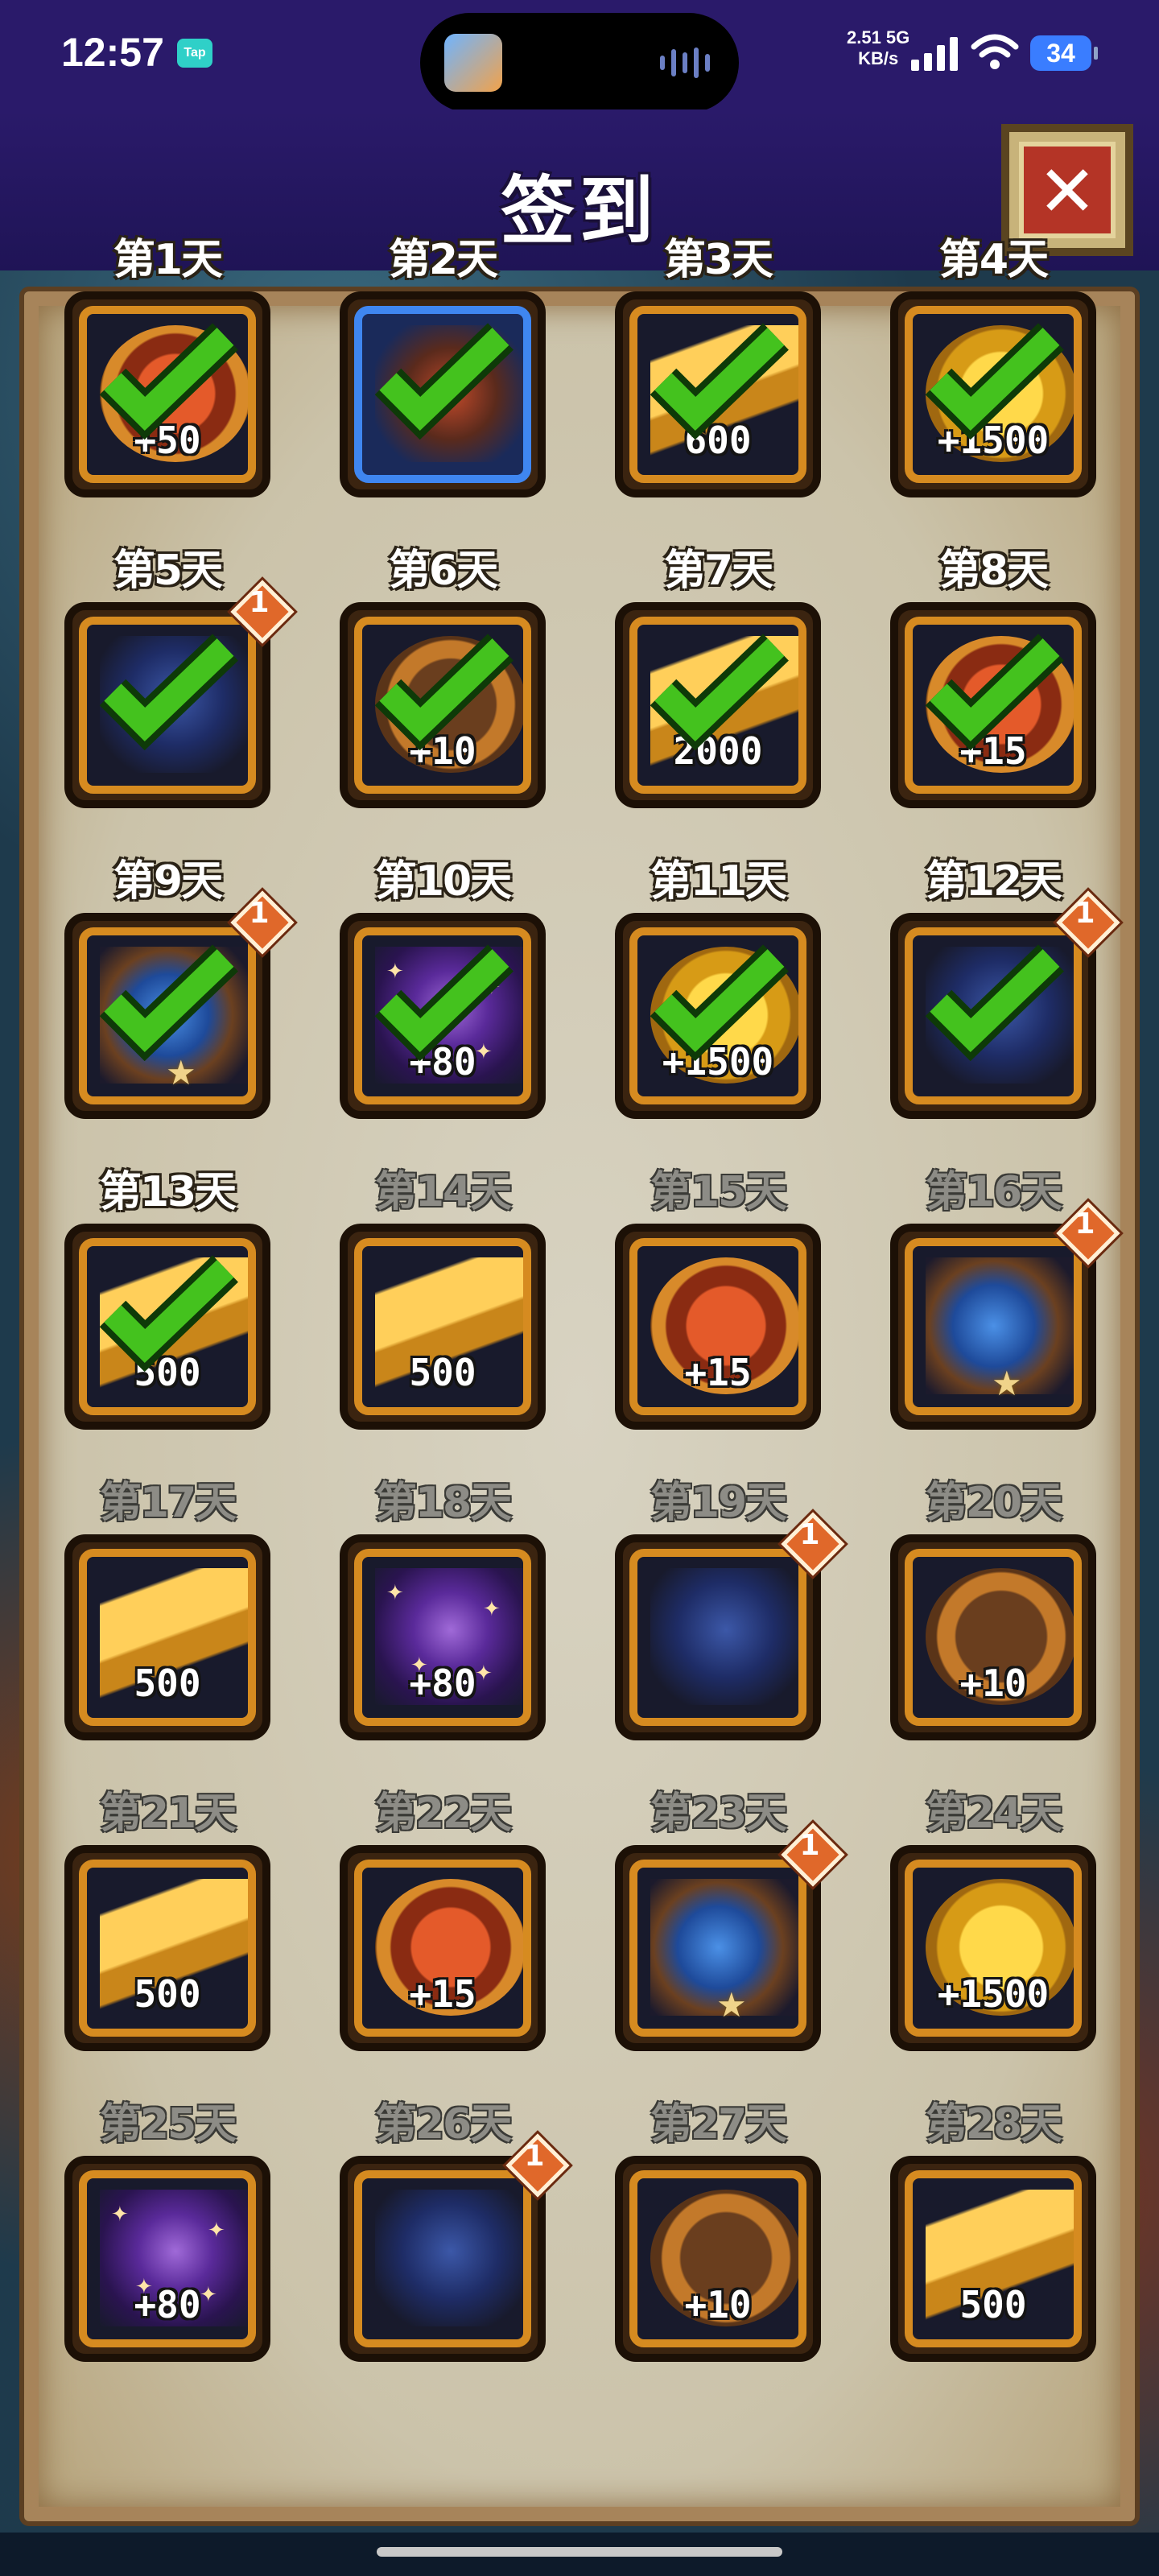  I want to click on reward-amount: +1500, so click(993, 1994).